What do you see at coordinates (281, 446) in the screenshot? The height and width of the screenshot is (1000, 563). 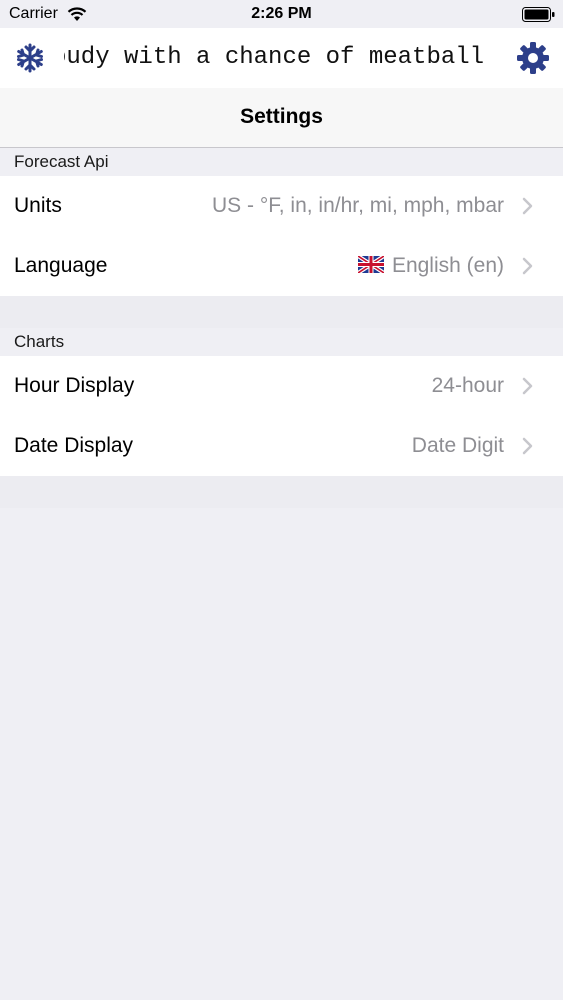 I see `settings-row-date-display: Date Display Date Digit` at bounding box center [281, 446].